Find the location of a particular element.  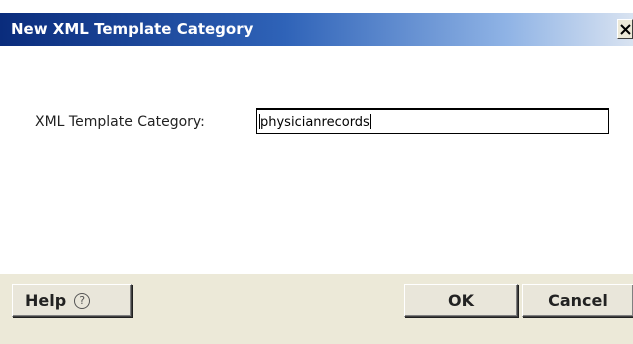

cancel-button-label: Cancel is located at coordinates (578, 300).